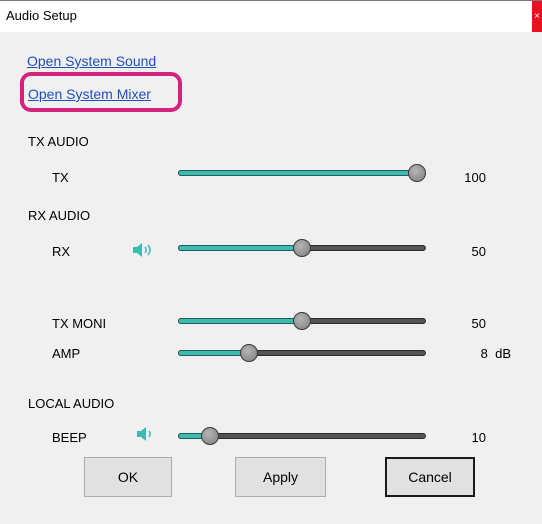  I want to click on rx-slider, so click(302, 248).